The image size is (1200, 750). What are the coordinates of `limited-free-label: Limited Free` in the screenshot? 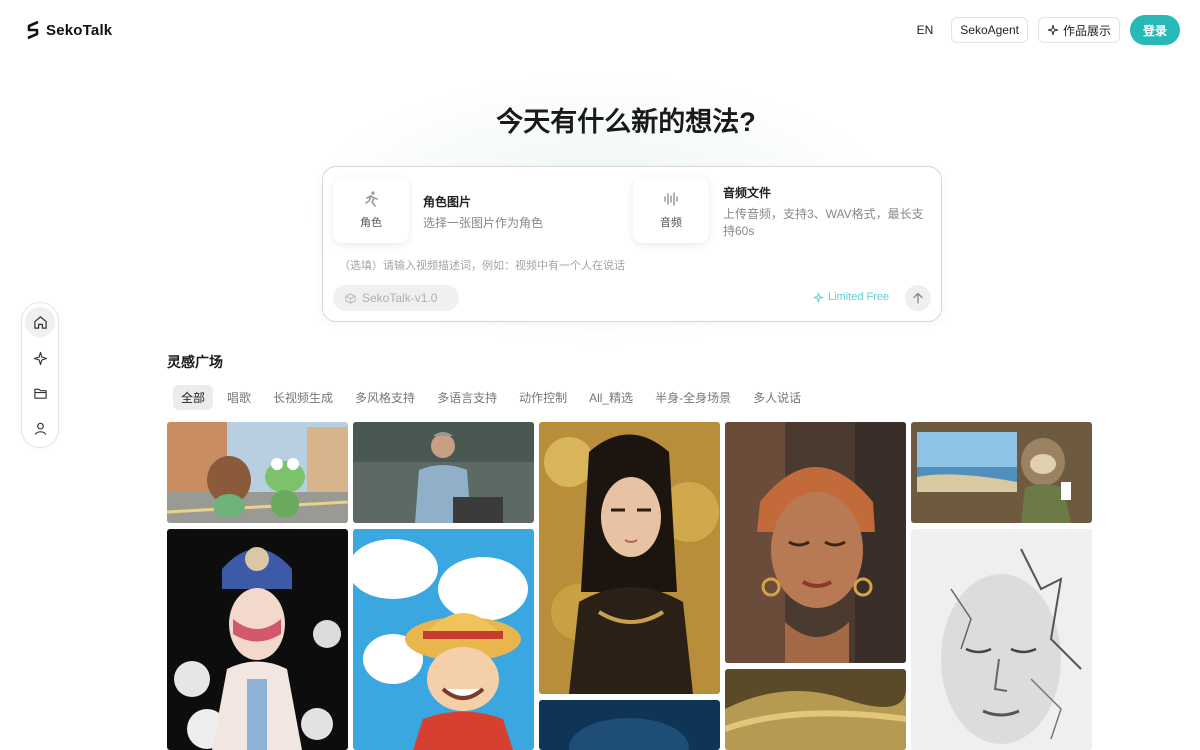 It's located at (859, 297).